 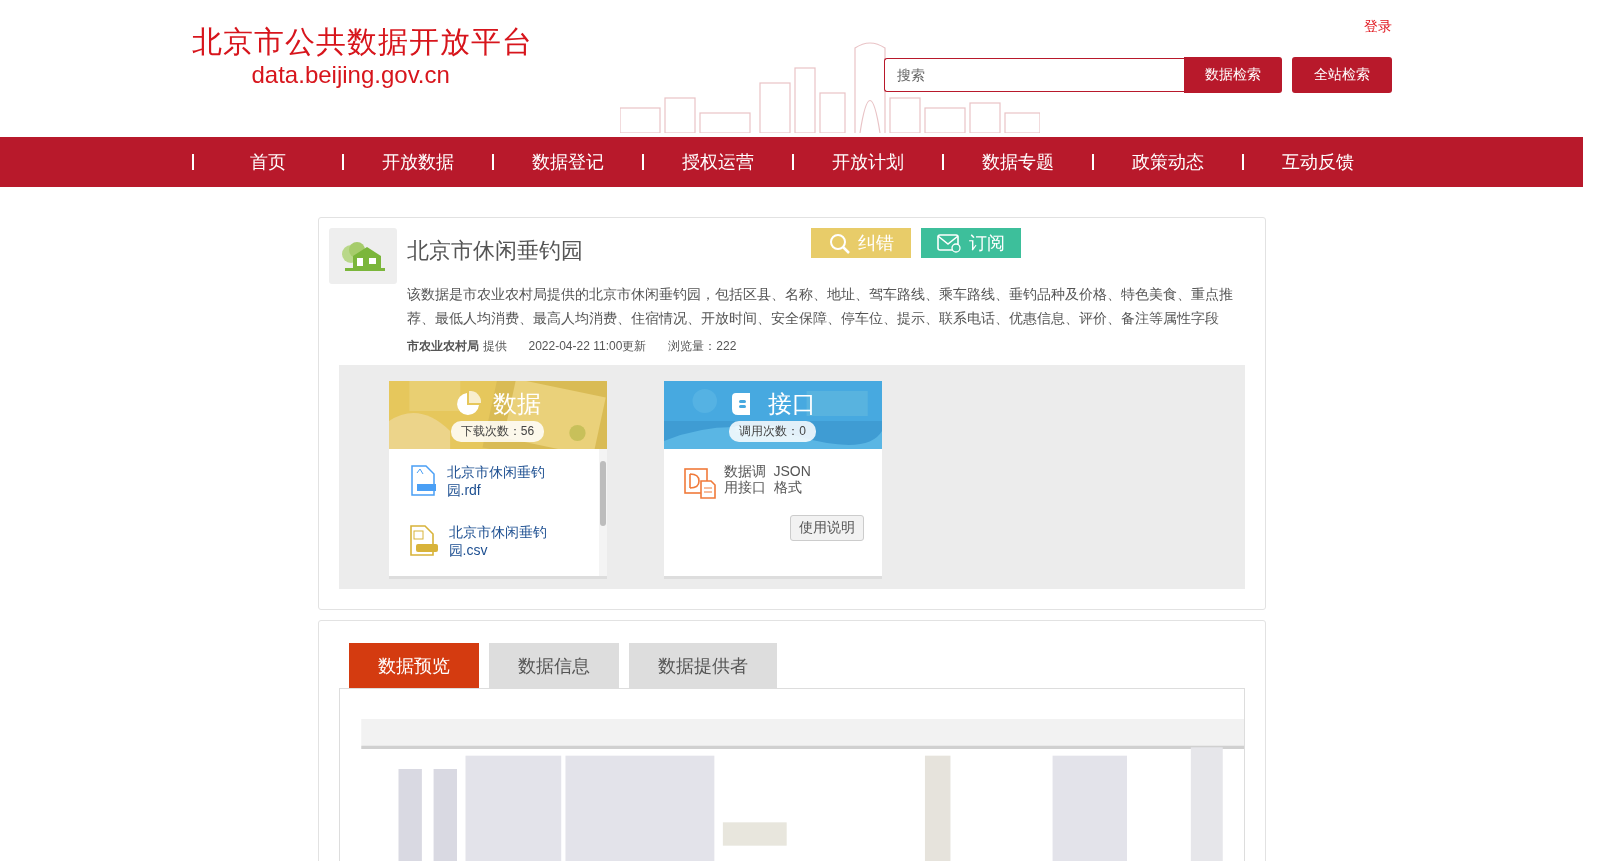 What do you see at coordinates (497, 431) in the screenshot?
I see `download-count: 下载次数：56` at bounding box center [497, 431].